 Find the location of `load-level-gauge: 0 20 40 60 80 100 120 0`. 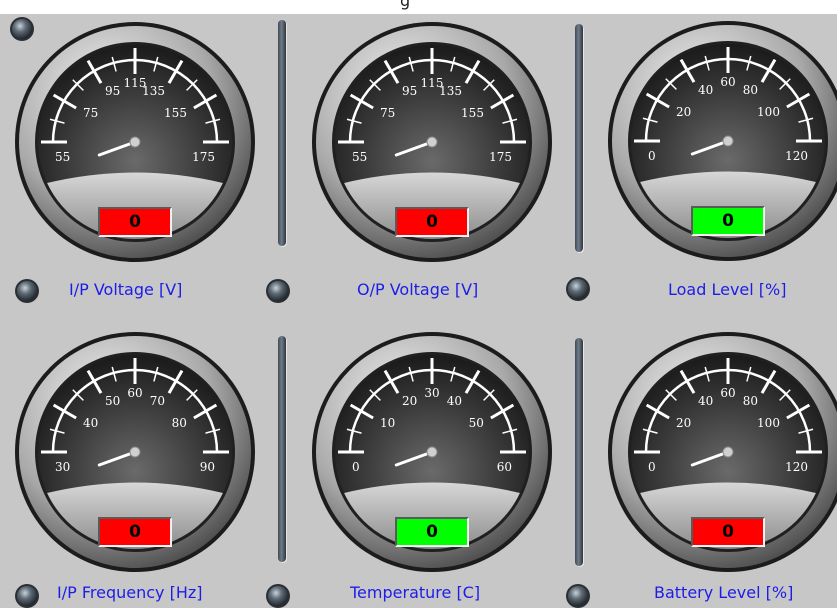

load-level-gauge: 0 20 40 60 80 100 120 0 is located at coordinates (722, 141).